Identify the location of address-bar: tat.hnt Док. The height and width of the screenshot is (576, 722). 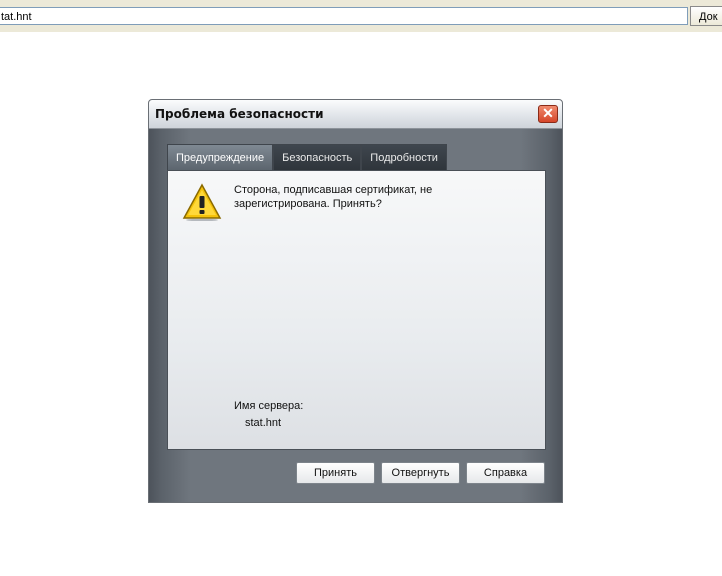
(361, 16).